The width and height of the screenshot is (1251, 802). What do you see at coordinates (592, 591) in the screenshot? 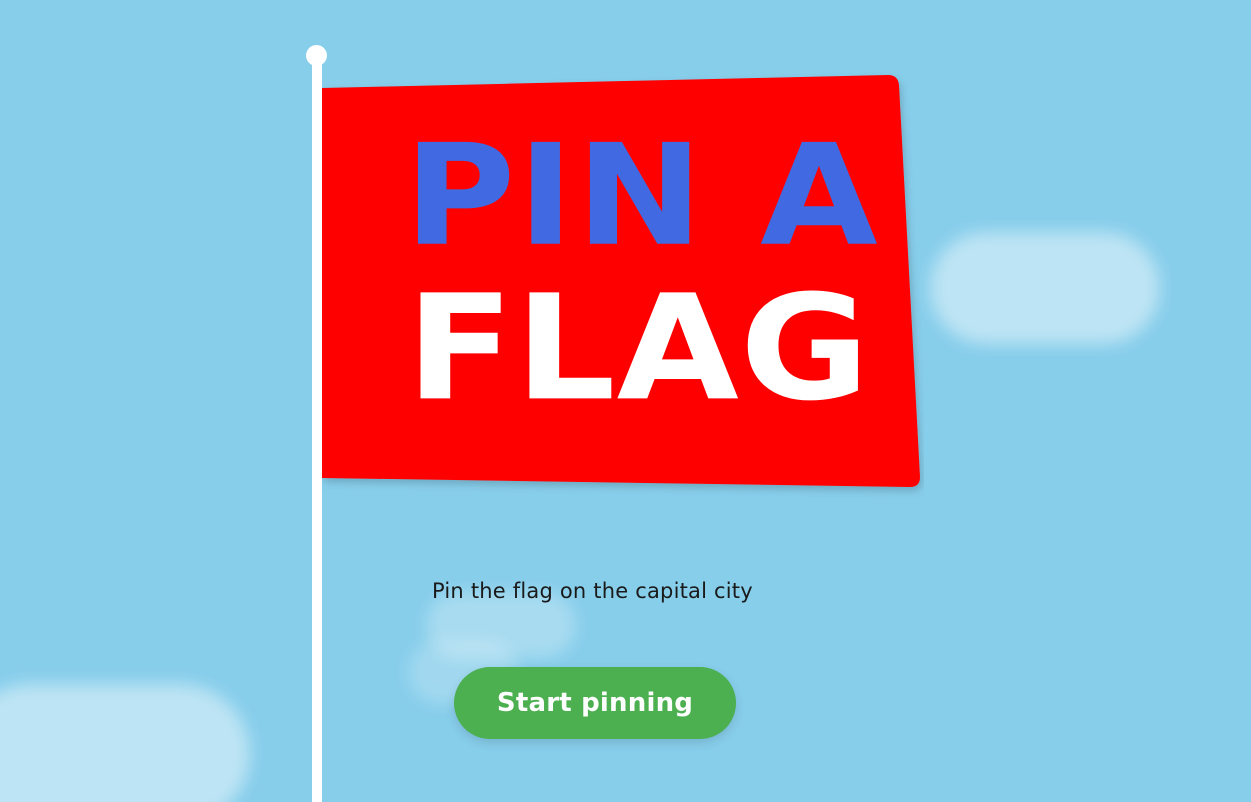
I see `subtitle: Pin the flag on the capital city` at bounding box center [592, 591].